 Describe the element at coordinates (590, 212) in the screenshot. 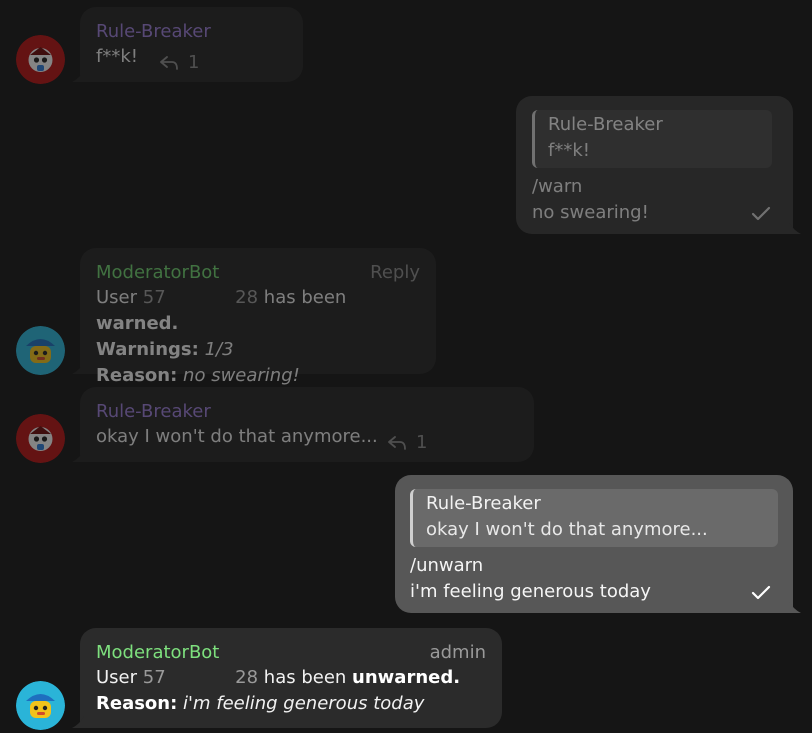

I see `message-line-2: no swearing!` at that location.